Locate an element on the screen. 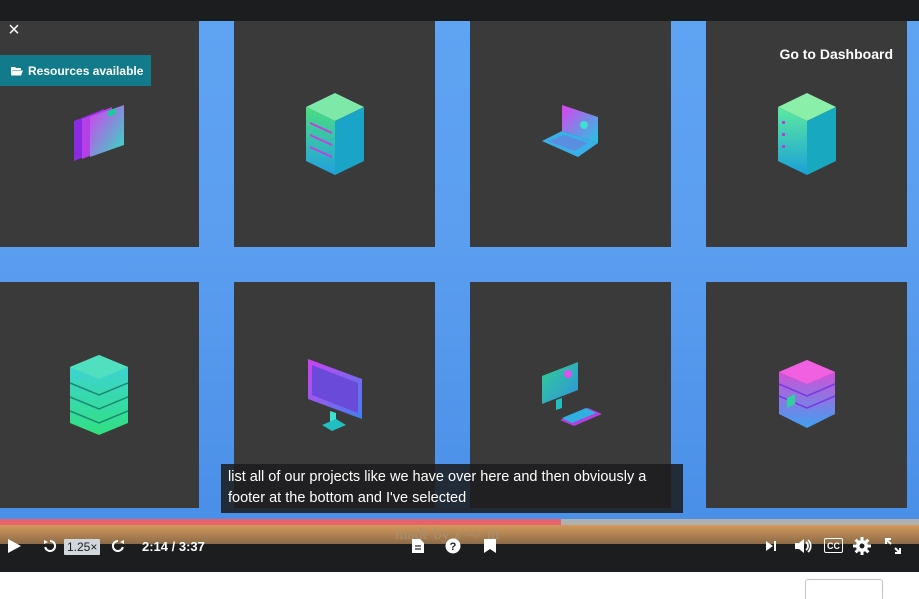  captions-button: CC is located at coordinates (833, 545).